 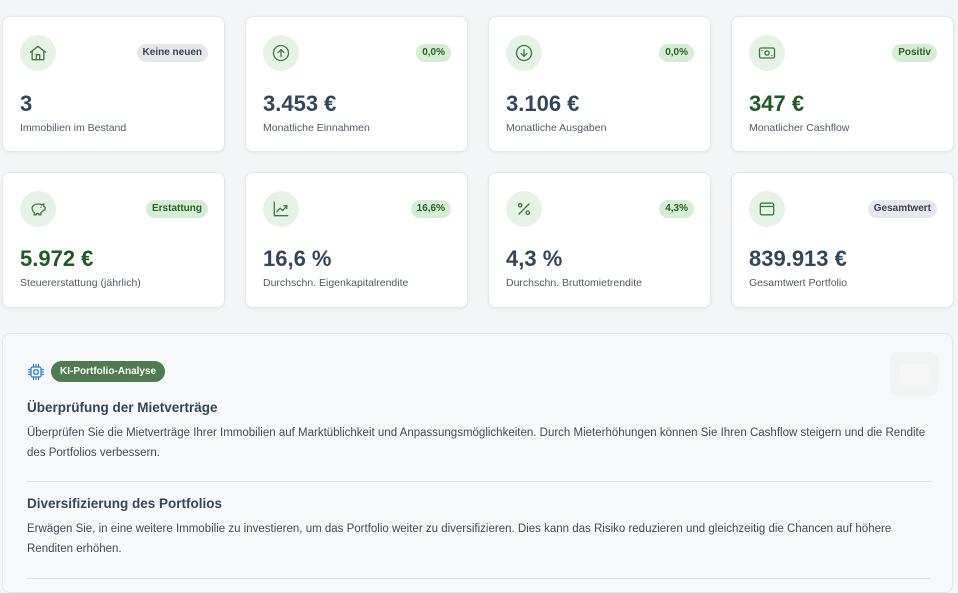 I want to click on stat-label: Durchschn. Bruttomietrendite, so click(x=574, y=283).